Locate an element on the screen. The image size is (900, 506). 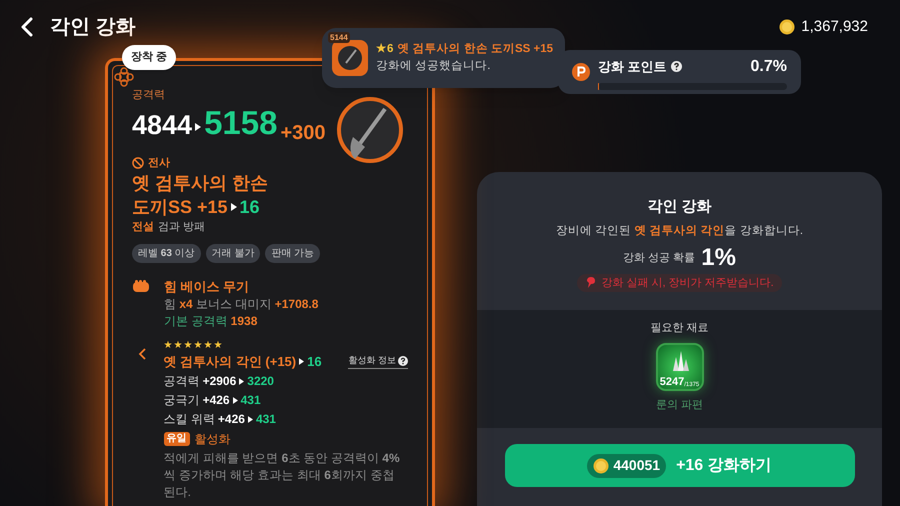
points-icon is located at coordinates (581, 72).